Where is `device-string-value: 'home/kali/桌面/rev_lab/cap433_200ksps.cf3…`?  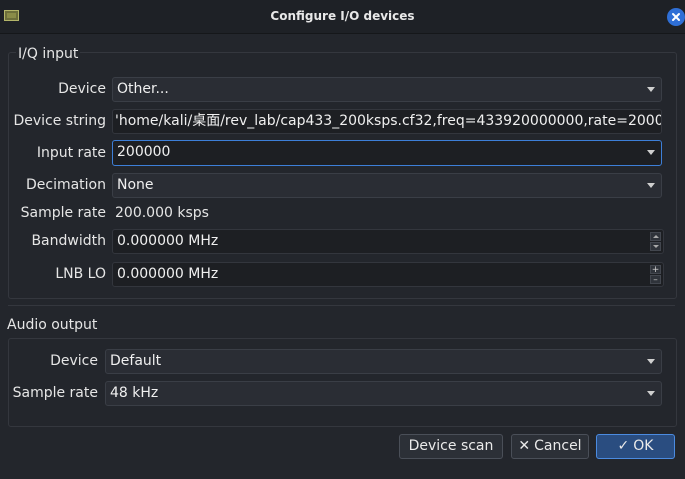
device-string-value: 'home/kali/桌面/rev_lab/cap433_200ksps.cf3… is located at coordinates (388, 121).